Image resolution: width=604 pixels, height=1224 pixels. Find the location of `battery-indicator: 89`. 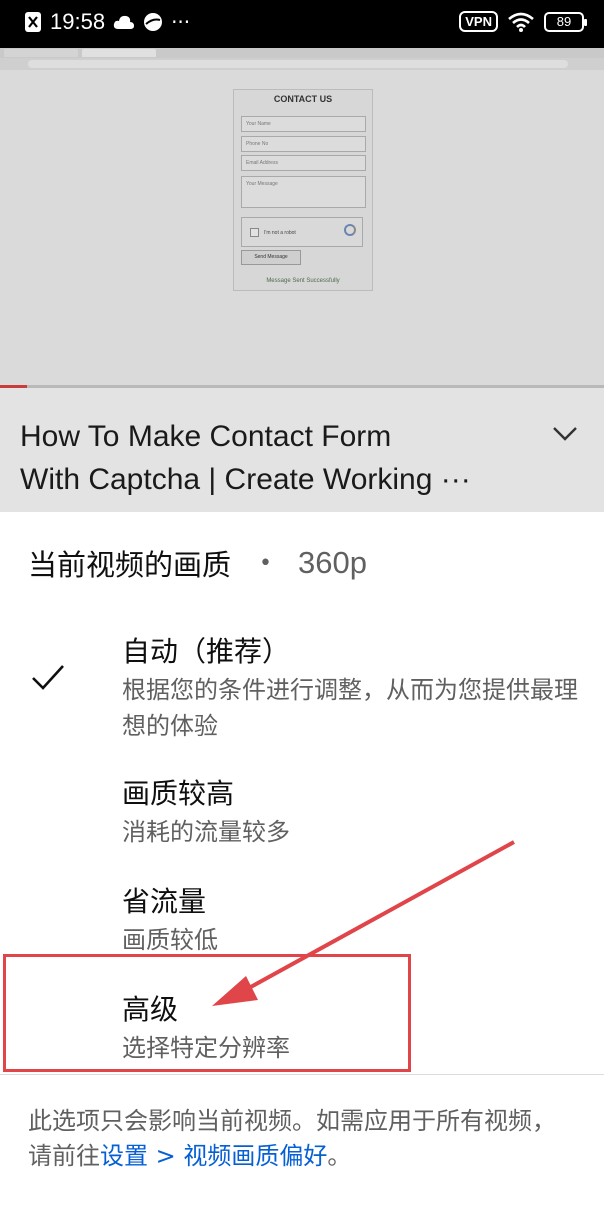

battery-indicator: 89 is located at coordinates (565, 21).